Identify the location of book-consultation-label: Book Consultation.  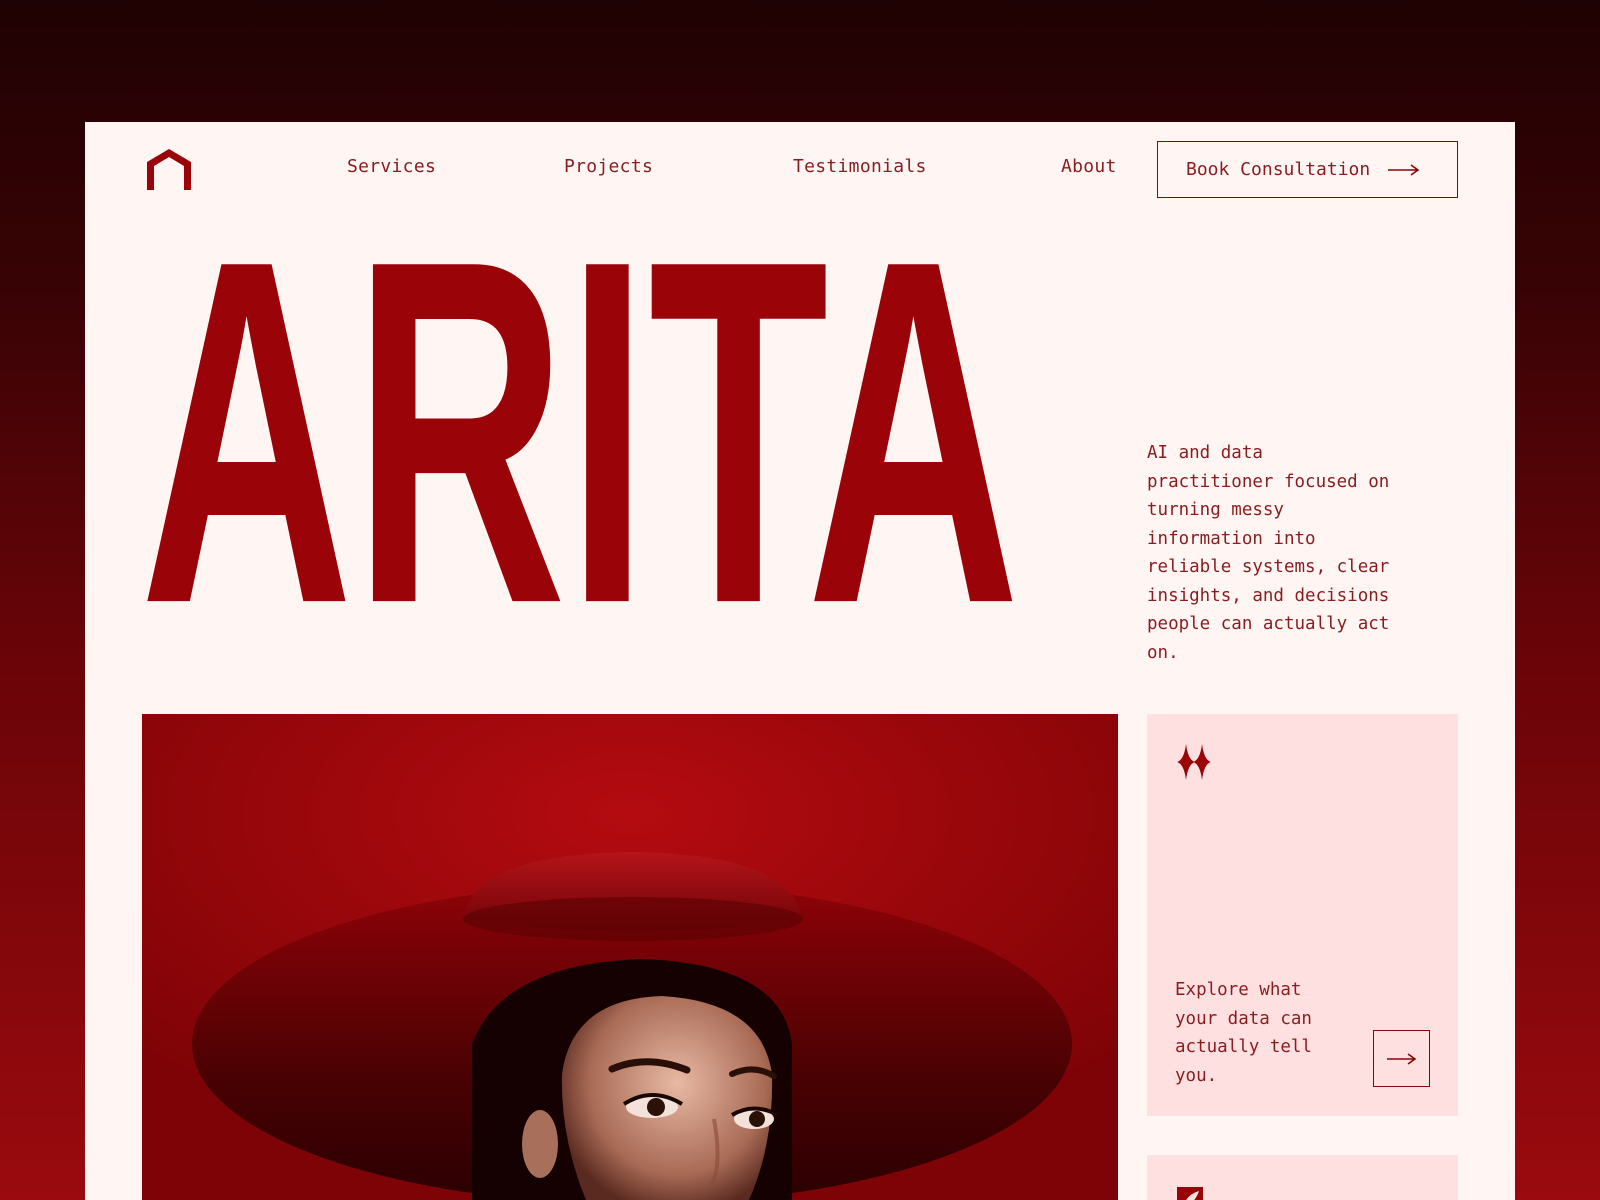
(1278, 169).